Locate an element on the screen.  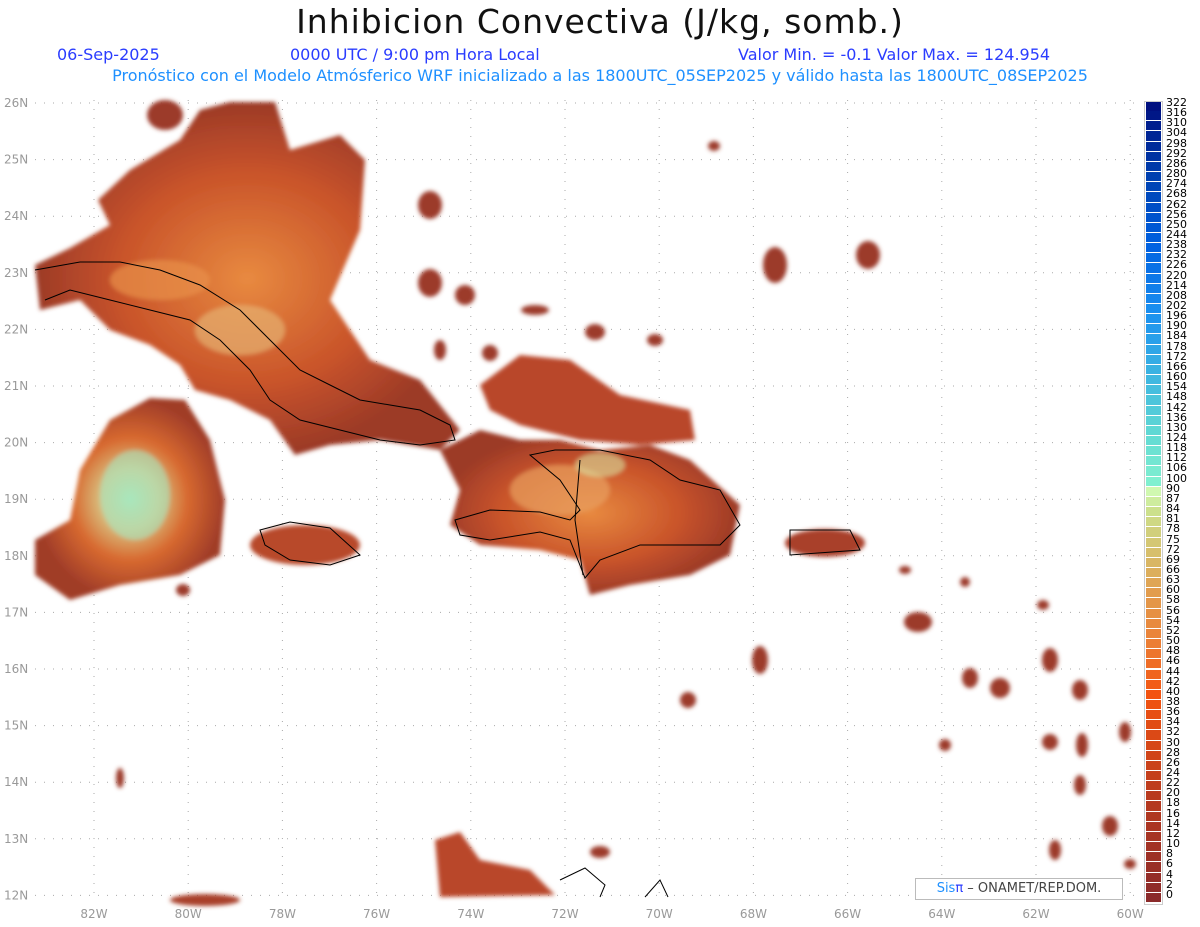
lat-tick-label: 20N is located at coordinates (16, 443).